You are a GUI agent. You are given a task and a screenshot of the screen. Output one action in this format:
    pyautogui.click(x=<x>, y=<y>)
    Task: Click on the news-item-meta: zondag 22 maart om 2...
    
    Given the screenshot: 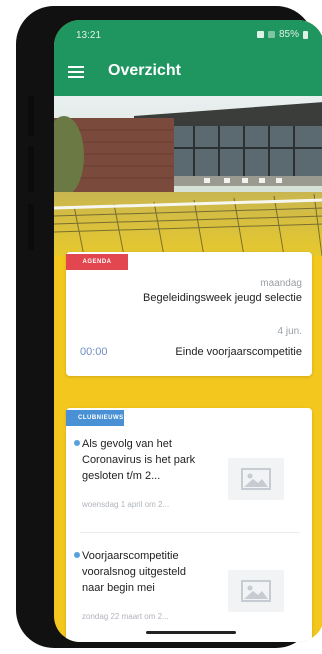 What is the action you would take?
    pyautogui.click(x=125, y=616)
    